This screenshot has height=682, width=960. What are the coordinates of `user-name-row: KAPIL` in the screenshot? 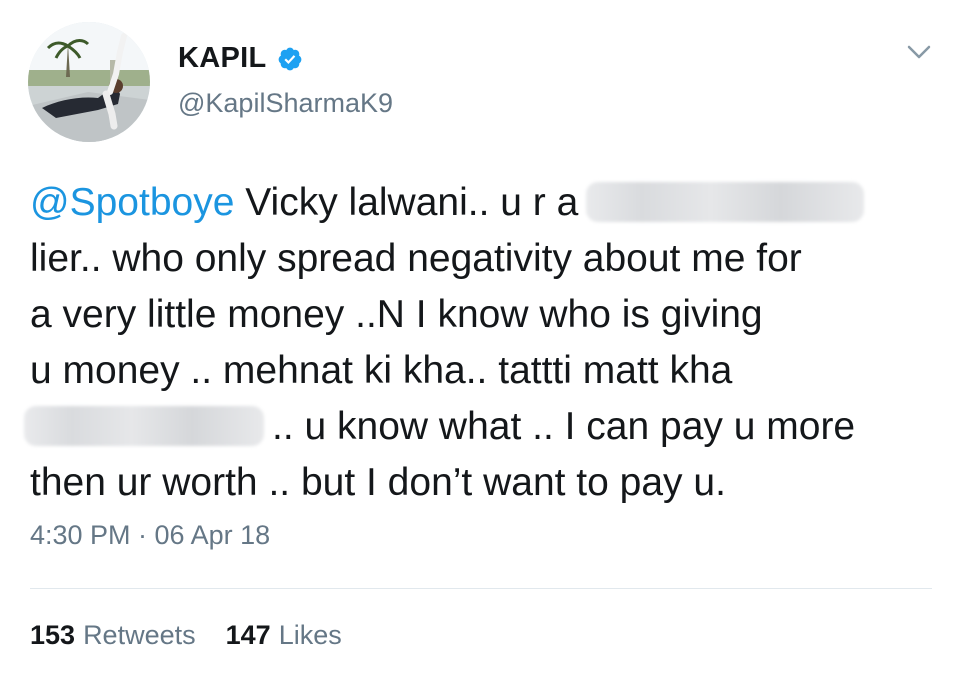 It's located at (240, 58).